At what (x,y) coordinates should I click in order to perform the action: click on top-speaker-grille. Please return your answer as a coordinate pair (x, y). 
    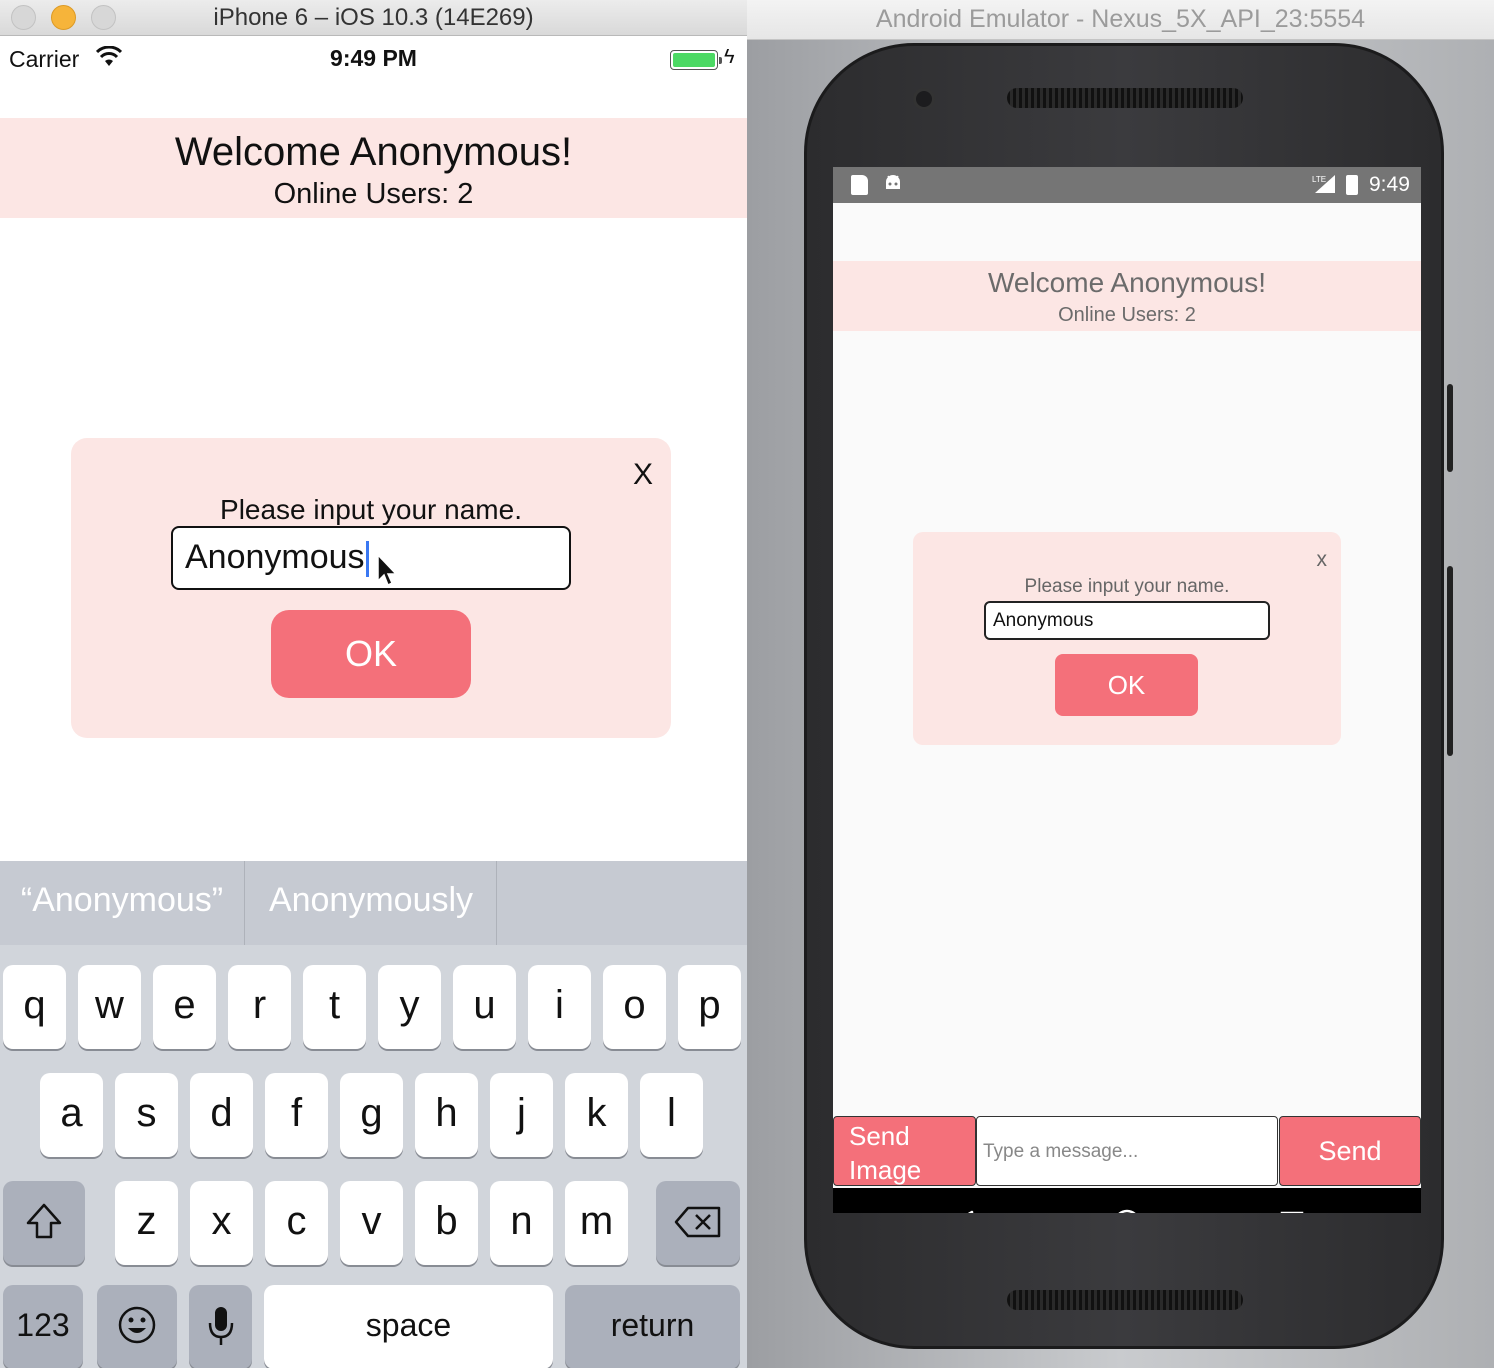
    Looking at the image, I should click on (1125, 98).